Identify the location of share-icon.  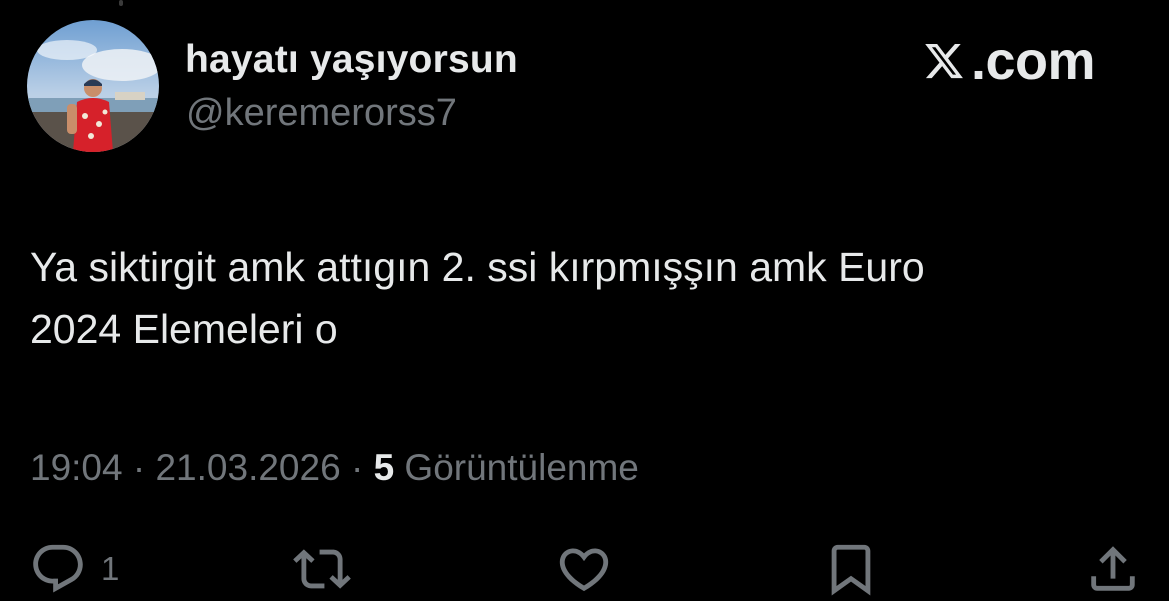
(1113, 568).